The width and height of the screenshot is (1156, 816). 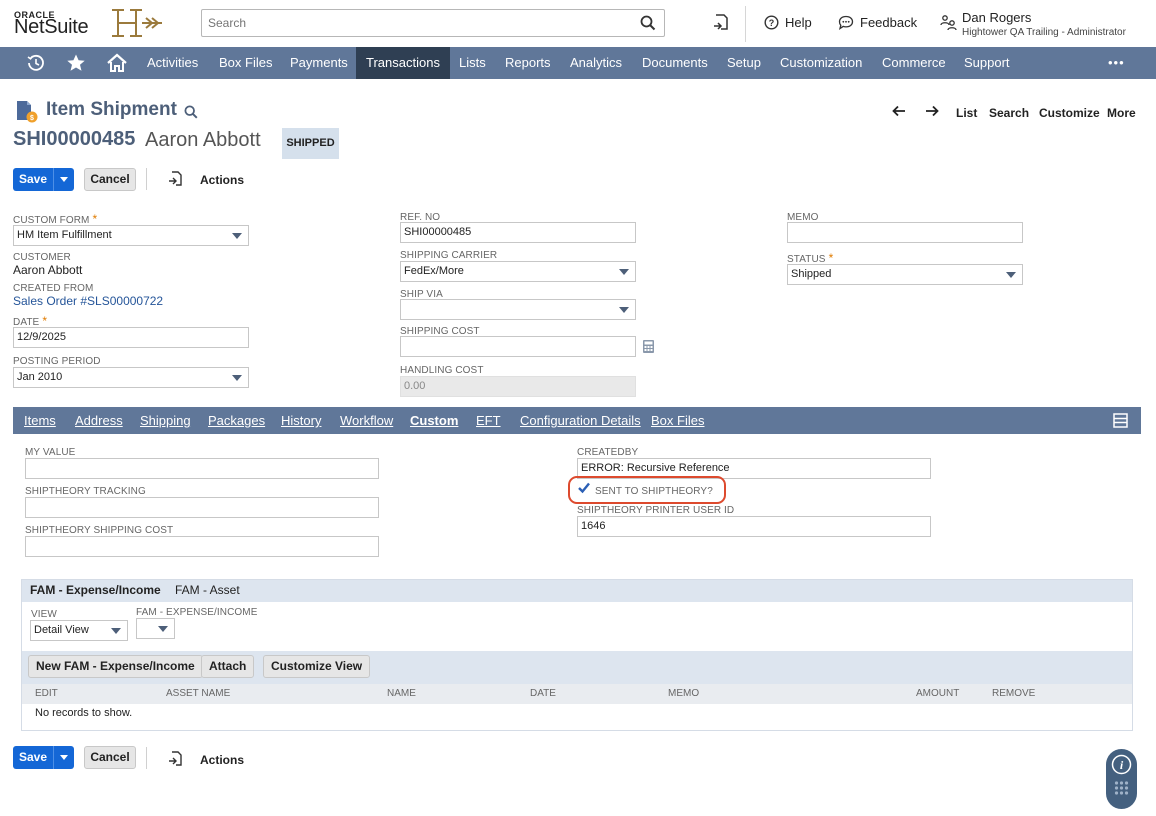 I want to click on record-id: SHI00000485, so click(x=74, y=139).